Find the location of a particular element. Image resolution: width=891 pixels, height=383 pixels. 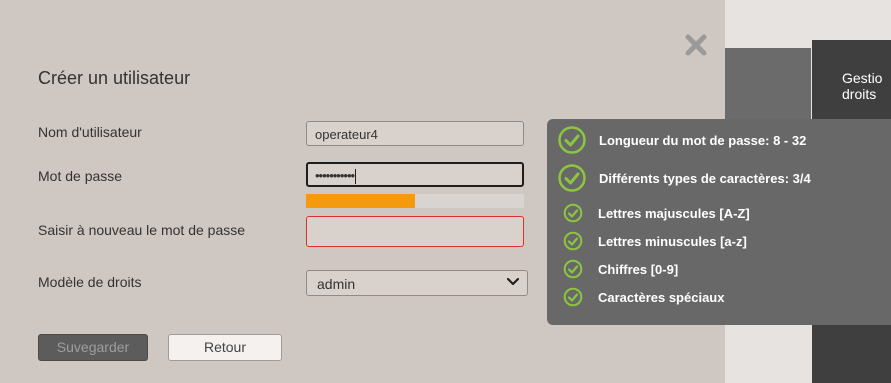

text-cursor is located at coordinates (356, 177).